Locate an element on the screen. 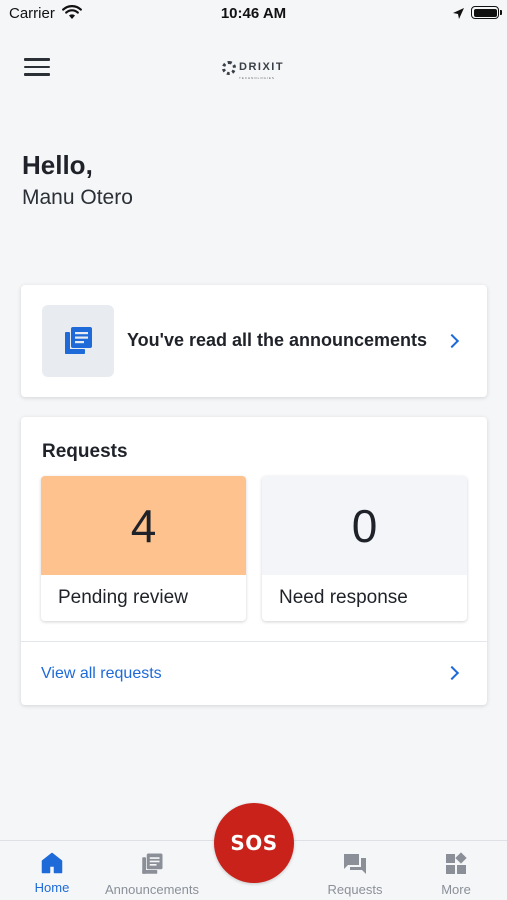  greeting-title: Hello, is located at coordinates (57, 165).